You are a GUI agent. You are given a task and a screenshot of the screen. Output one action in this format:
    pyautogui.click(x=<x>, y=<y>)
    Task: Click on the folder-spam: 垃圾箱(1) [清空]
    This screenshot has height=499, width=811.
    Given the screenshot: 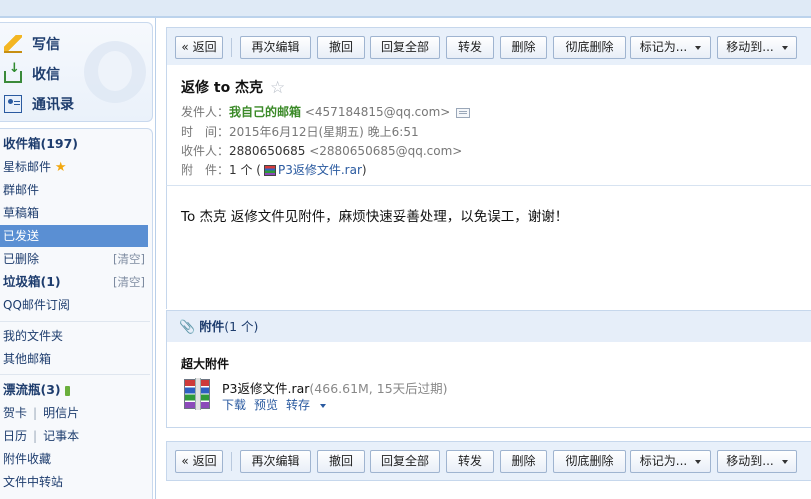 What is the action you would take?
    pyautogui.click(x=74, y=282)
    